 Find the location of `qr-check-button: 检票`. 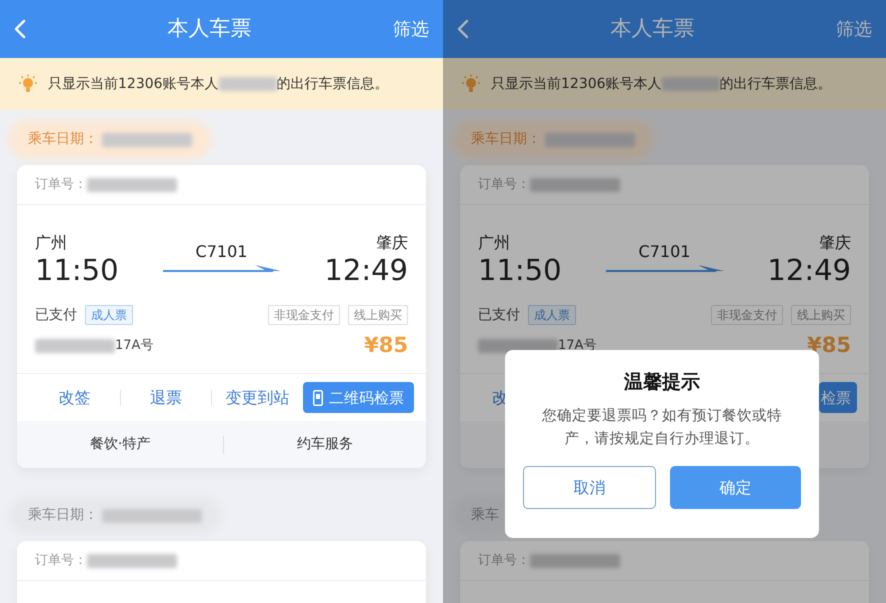

qr-check-button: 检票 is located at coordinates (838, 398).